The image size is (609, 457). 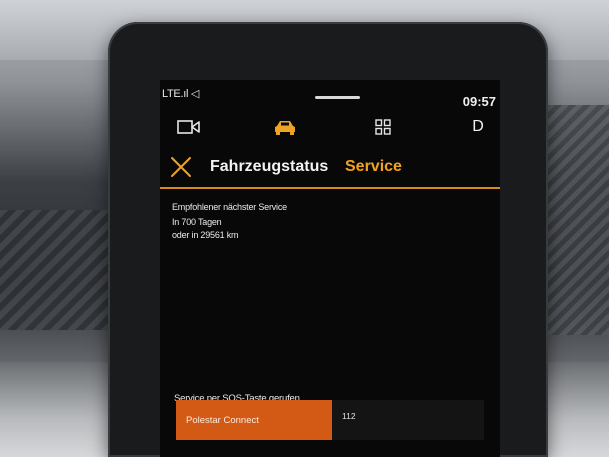 What do you see at coordinates (337, 97) in the screenshot?
I see `home-indicator` at bounding box center [337, 97].